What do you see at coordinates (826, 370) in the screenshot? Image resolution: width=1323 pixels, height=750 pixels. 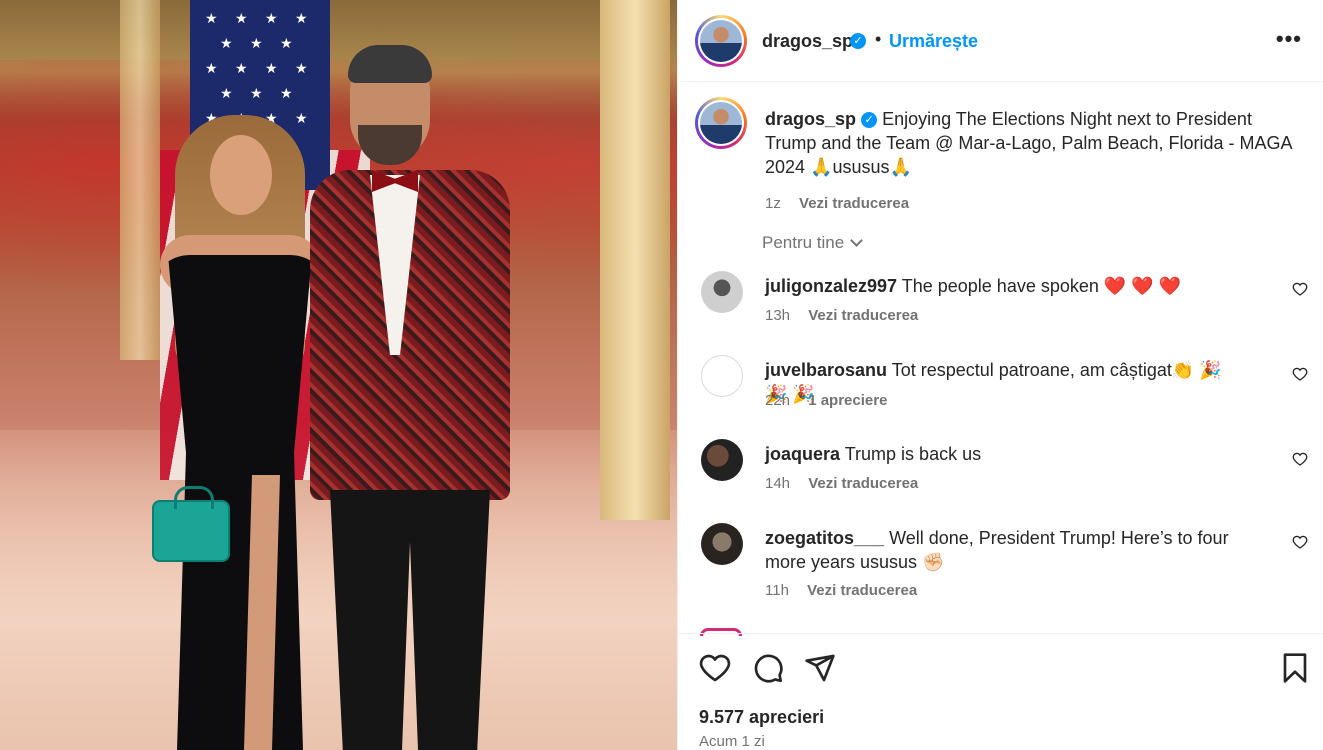 I see `commenter-username: juvelbarosanu` at bounding box center [826, 370].